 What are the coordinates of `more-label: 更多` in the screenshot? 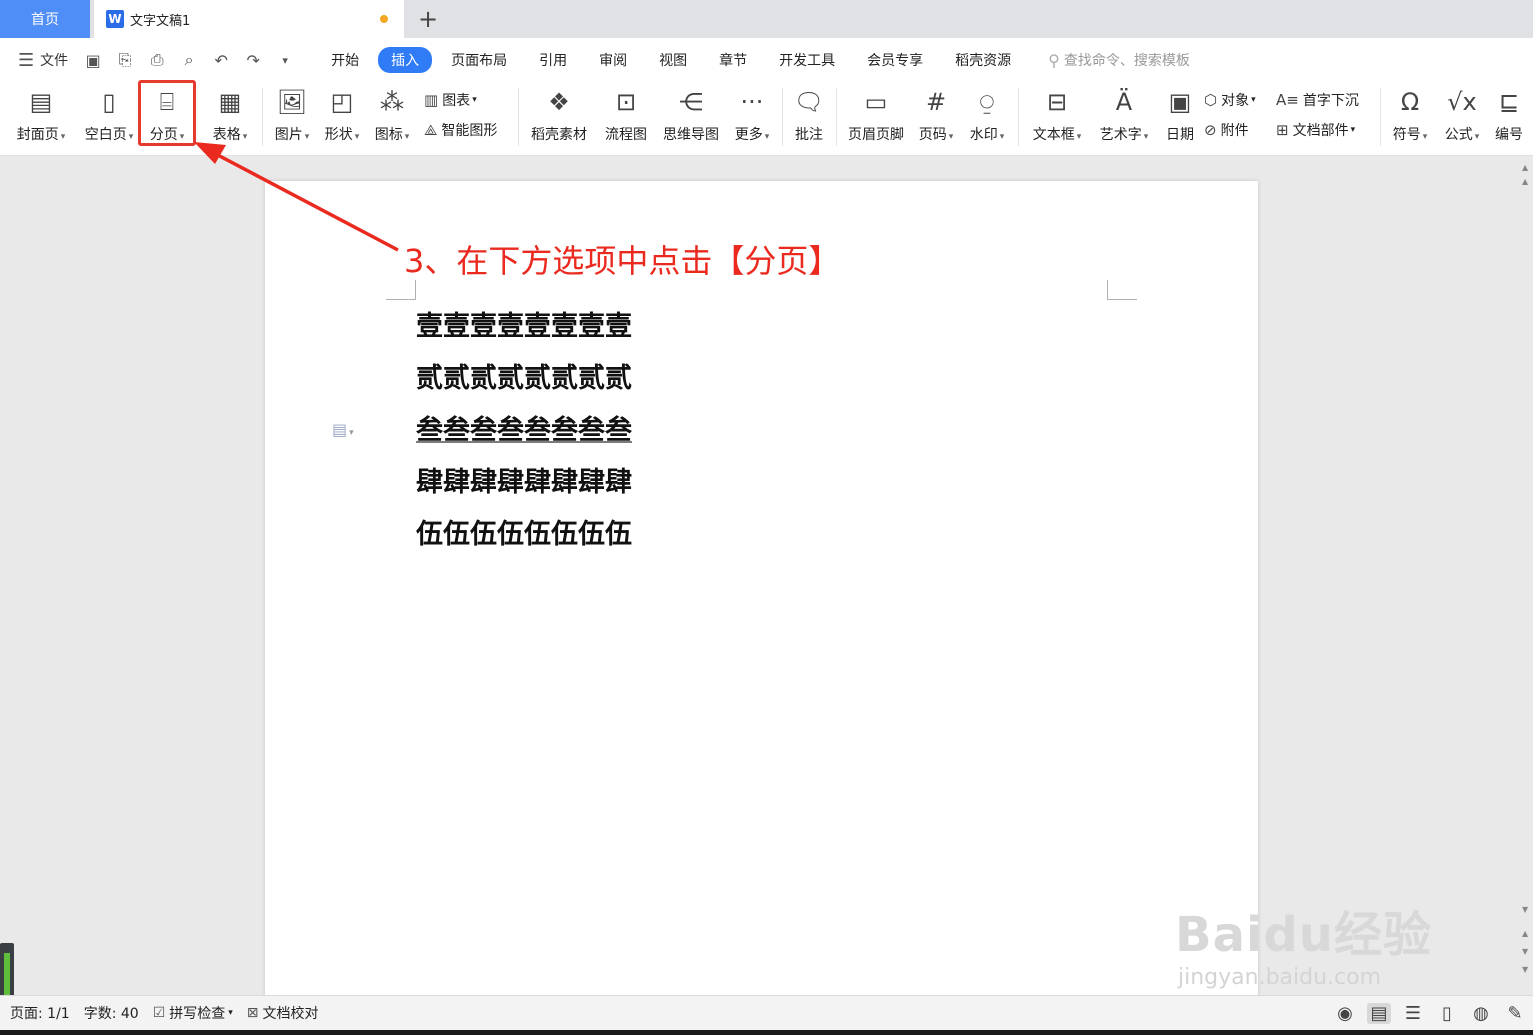 It's located at (748, 135).